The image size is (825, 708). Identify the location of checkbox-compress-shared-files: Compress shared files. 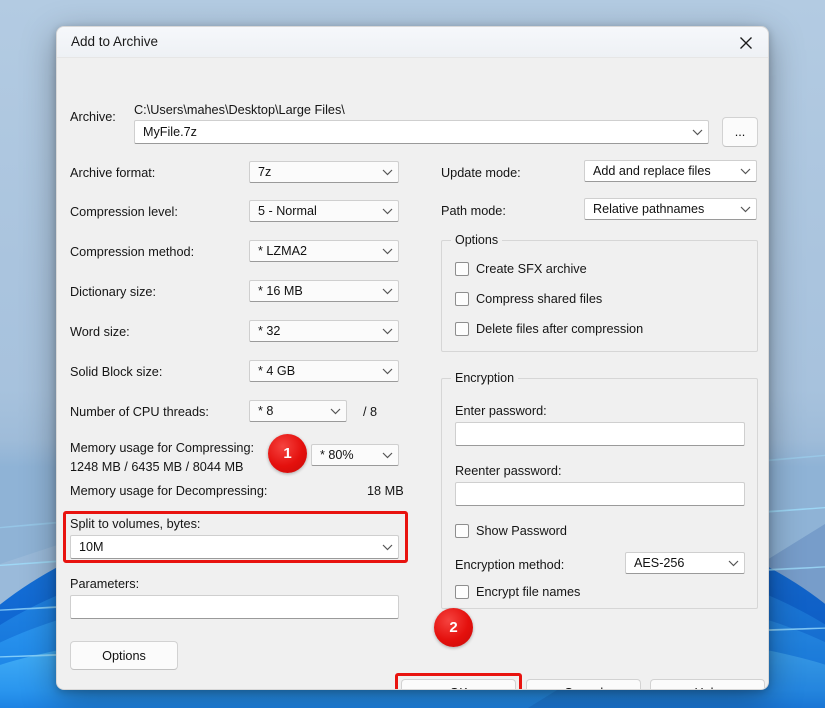
(528, 299).